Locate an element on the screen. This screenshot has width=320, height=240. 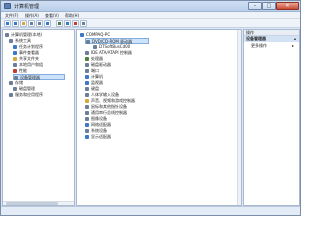
tree-item: 服务和应用程序 is located at coordinates (37, 95).